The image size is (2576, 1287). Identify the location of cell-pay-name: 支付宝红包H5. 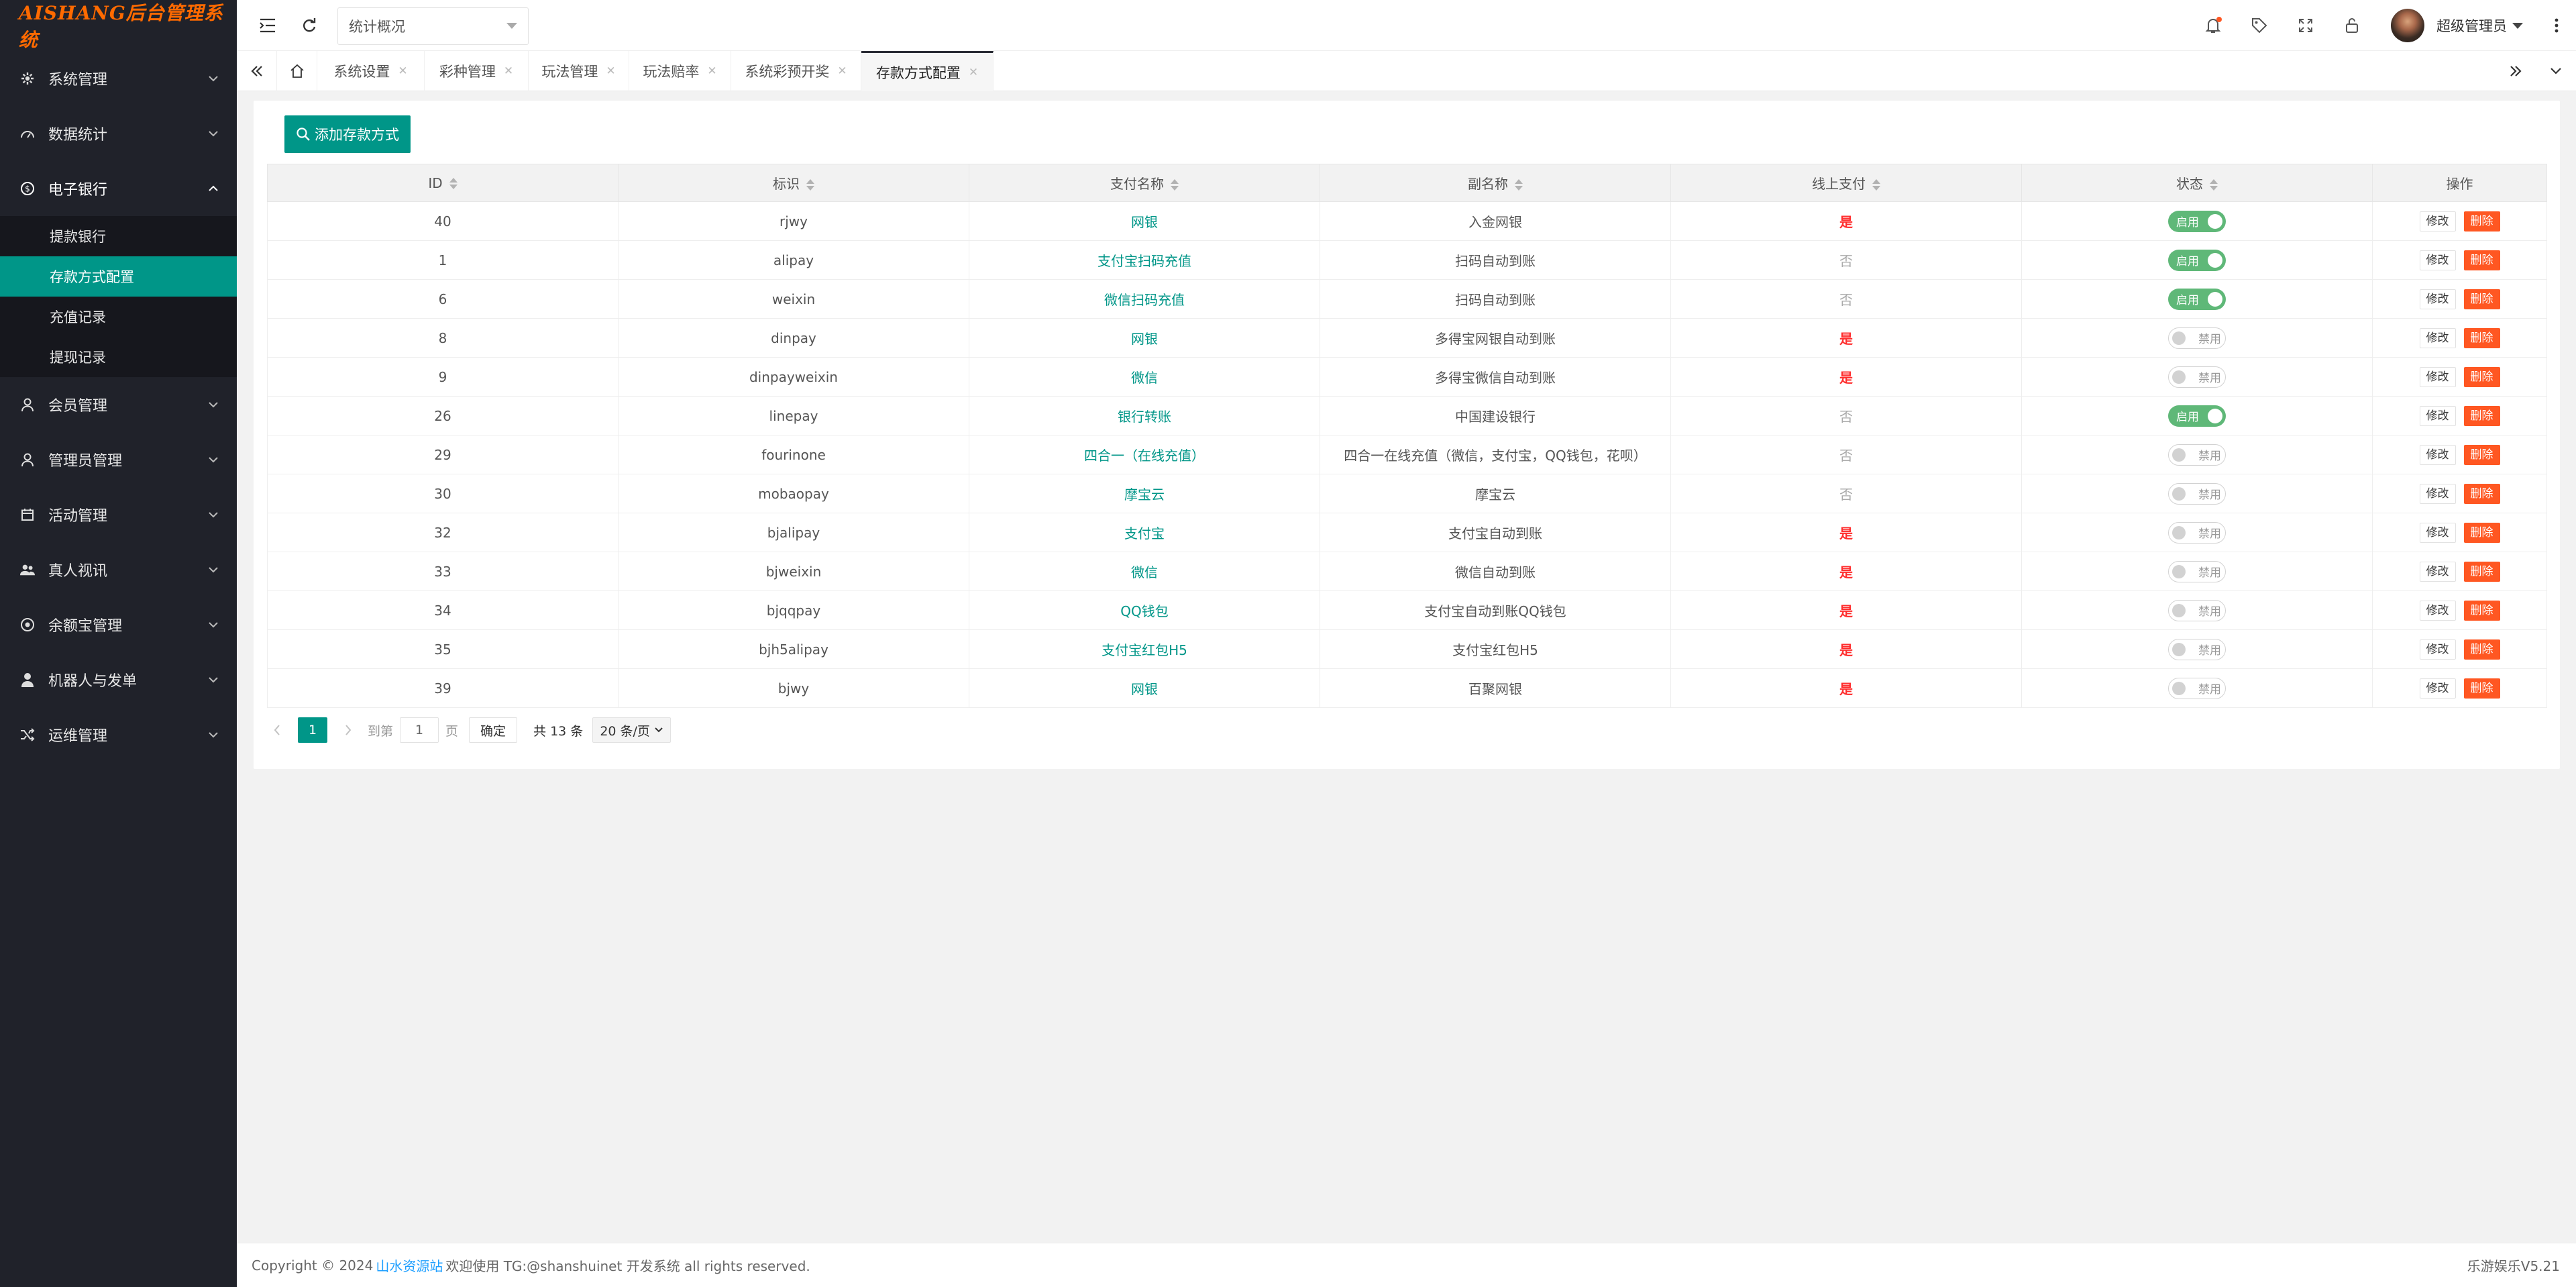
(1144, 649).